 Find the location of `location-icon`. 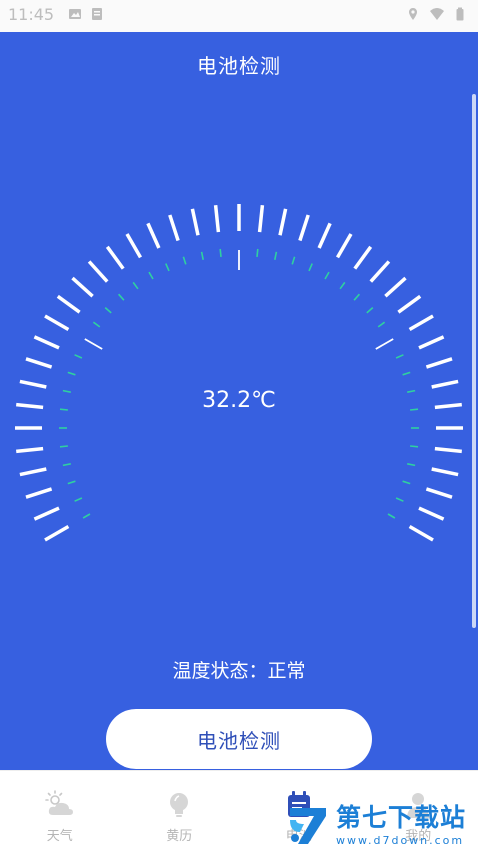

location-icon is located at coordinates (413, 14).